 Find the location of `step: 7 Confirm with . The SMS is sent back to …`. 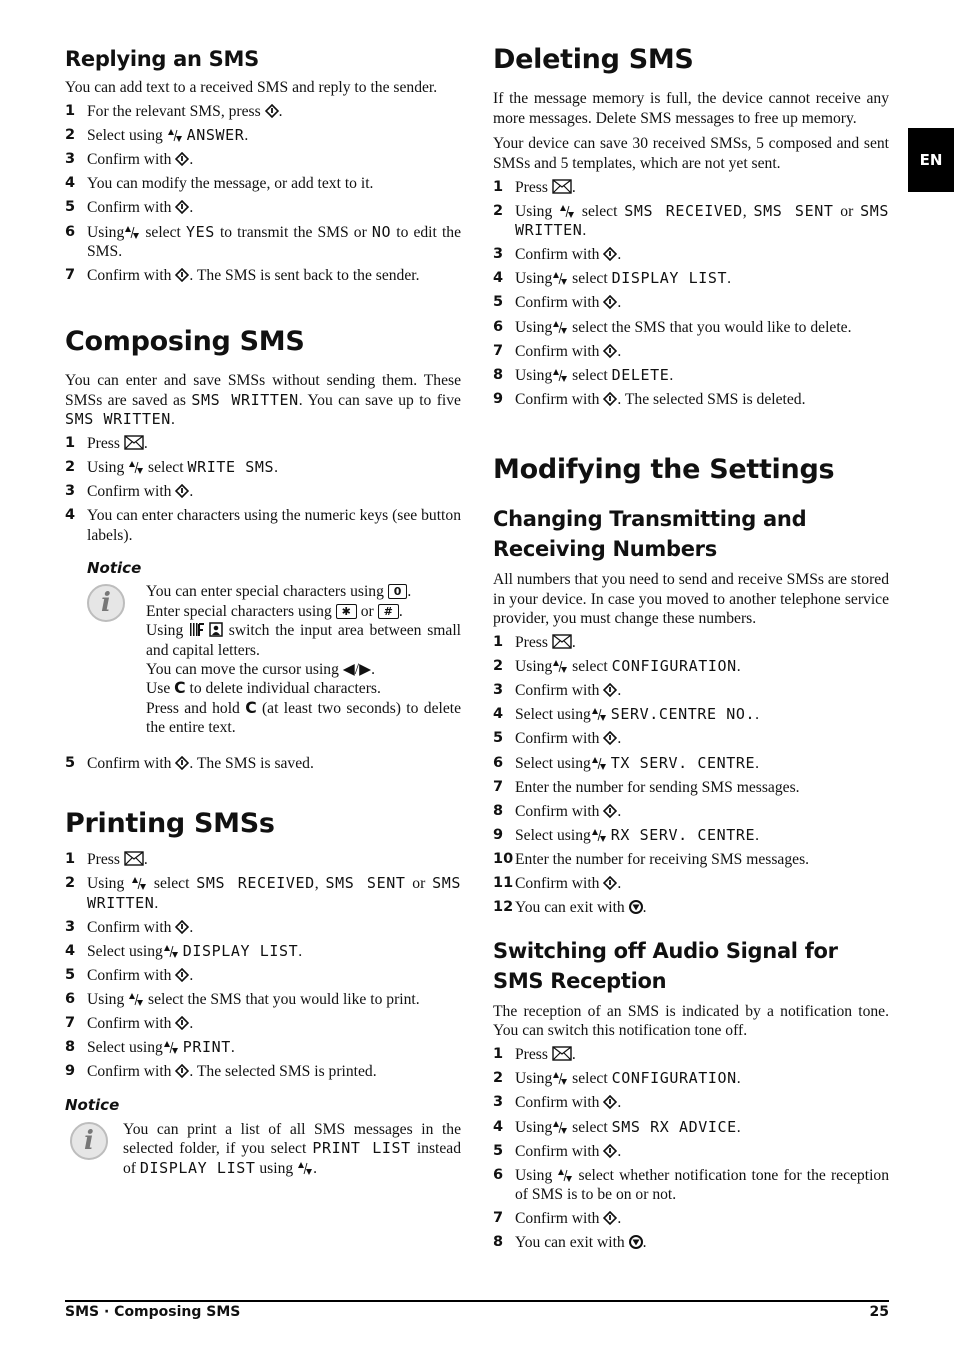

step: 7 Confirm with . The SMS is sent back to … is located at coordinates (242, 276).